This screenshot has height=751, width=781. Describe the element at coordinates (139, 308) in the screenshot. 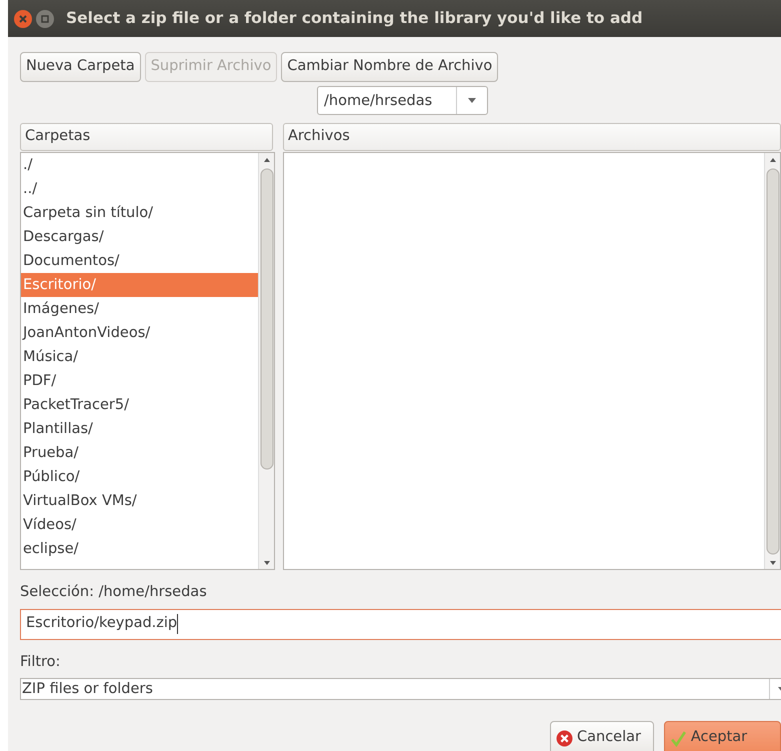

I see `folder-item: Imágenes/` at that location.